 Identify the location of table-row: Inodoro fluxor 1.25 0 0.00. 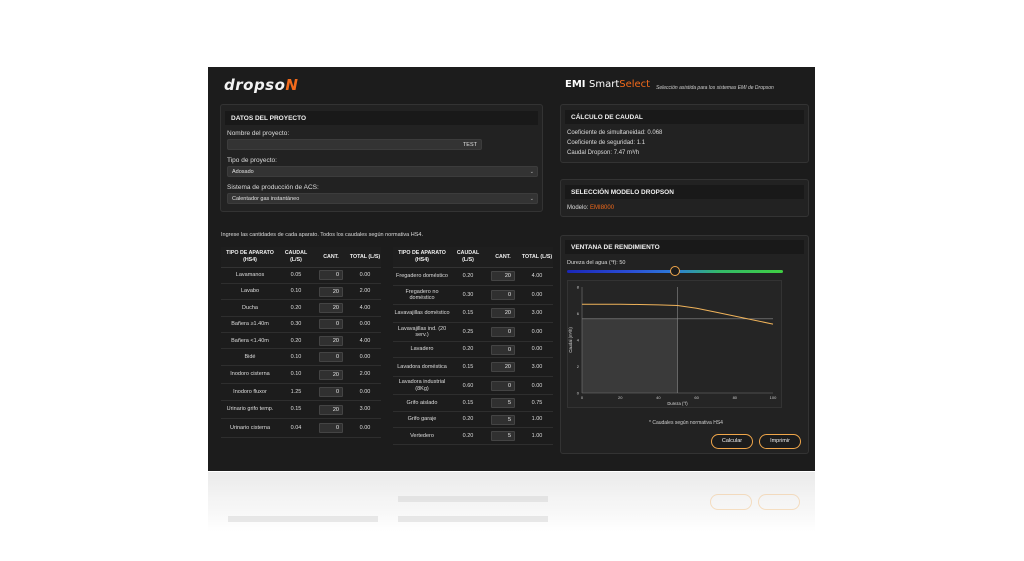
(301, 392).